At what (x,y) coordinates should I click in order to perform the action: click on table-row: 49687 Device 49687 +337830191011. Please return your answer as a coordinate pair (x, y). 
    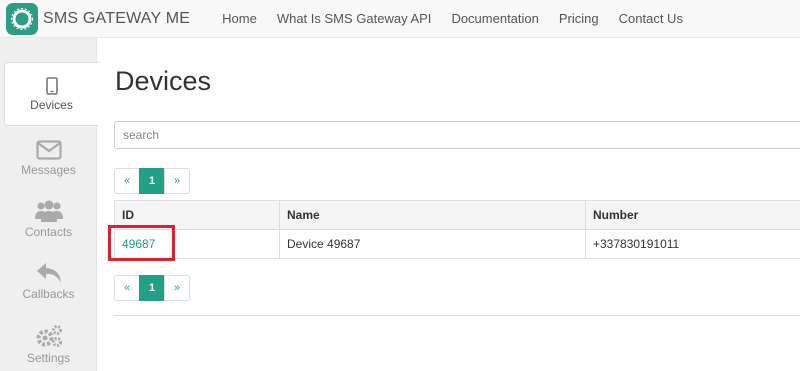
    Looking at the image, I should click on (457, 244).